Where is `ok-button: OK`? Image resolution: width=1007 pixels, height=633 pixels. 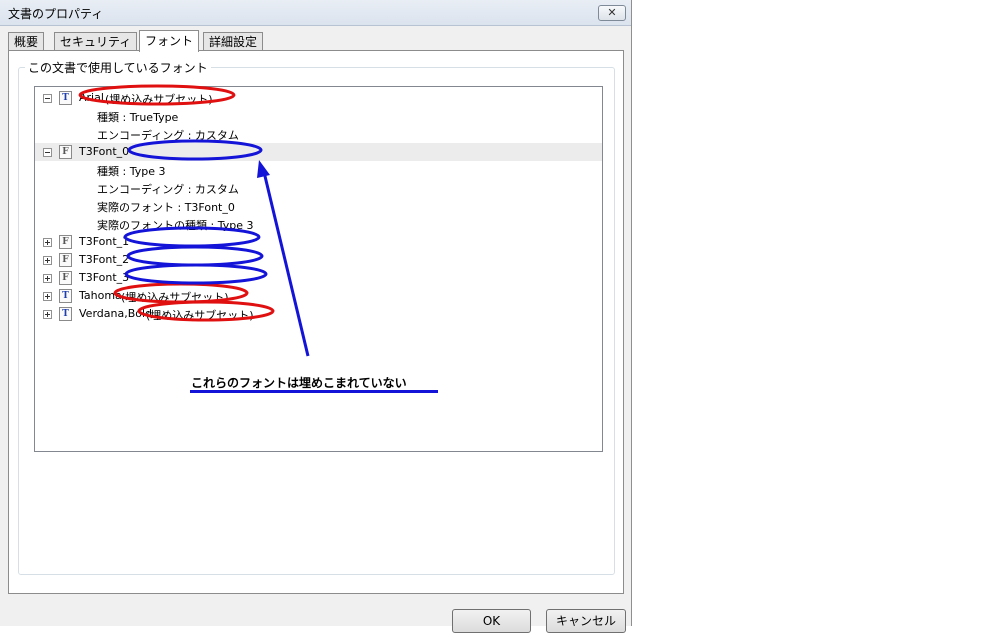 ok-button: OK is located at coordinates (491, 621).